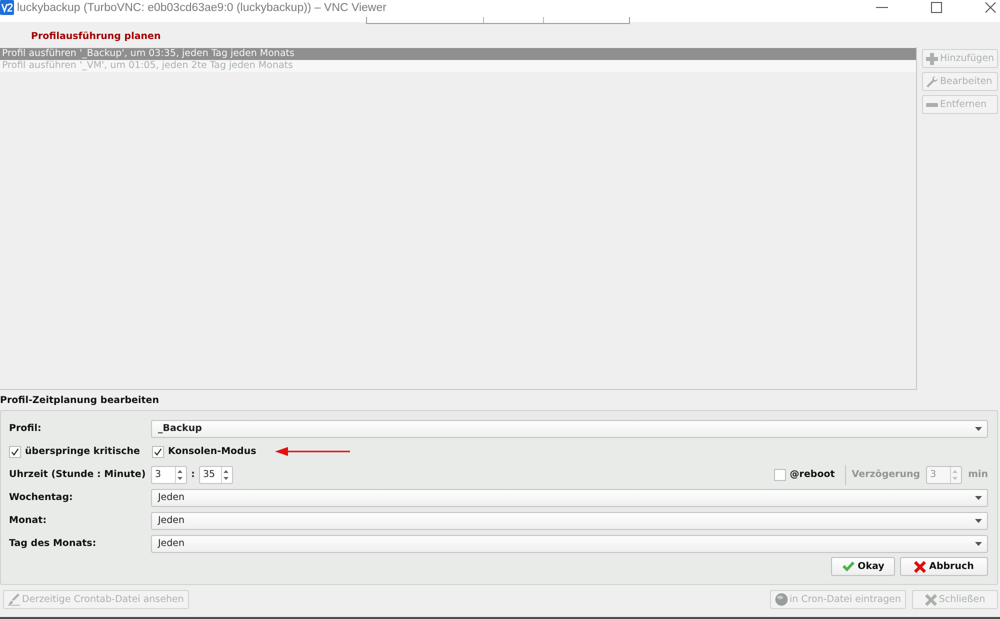 Image resolution: width=1000 pixels, height=619 pixels. I want to click on maximize-icon, so click(936, 7).